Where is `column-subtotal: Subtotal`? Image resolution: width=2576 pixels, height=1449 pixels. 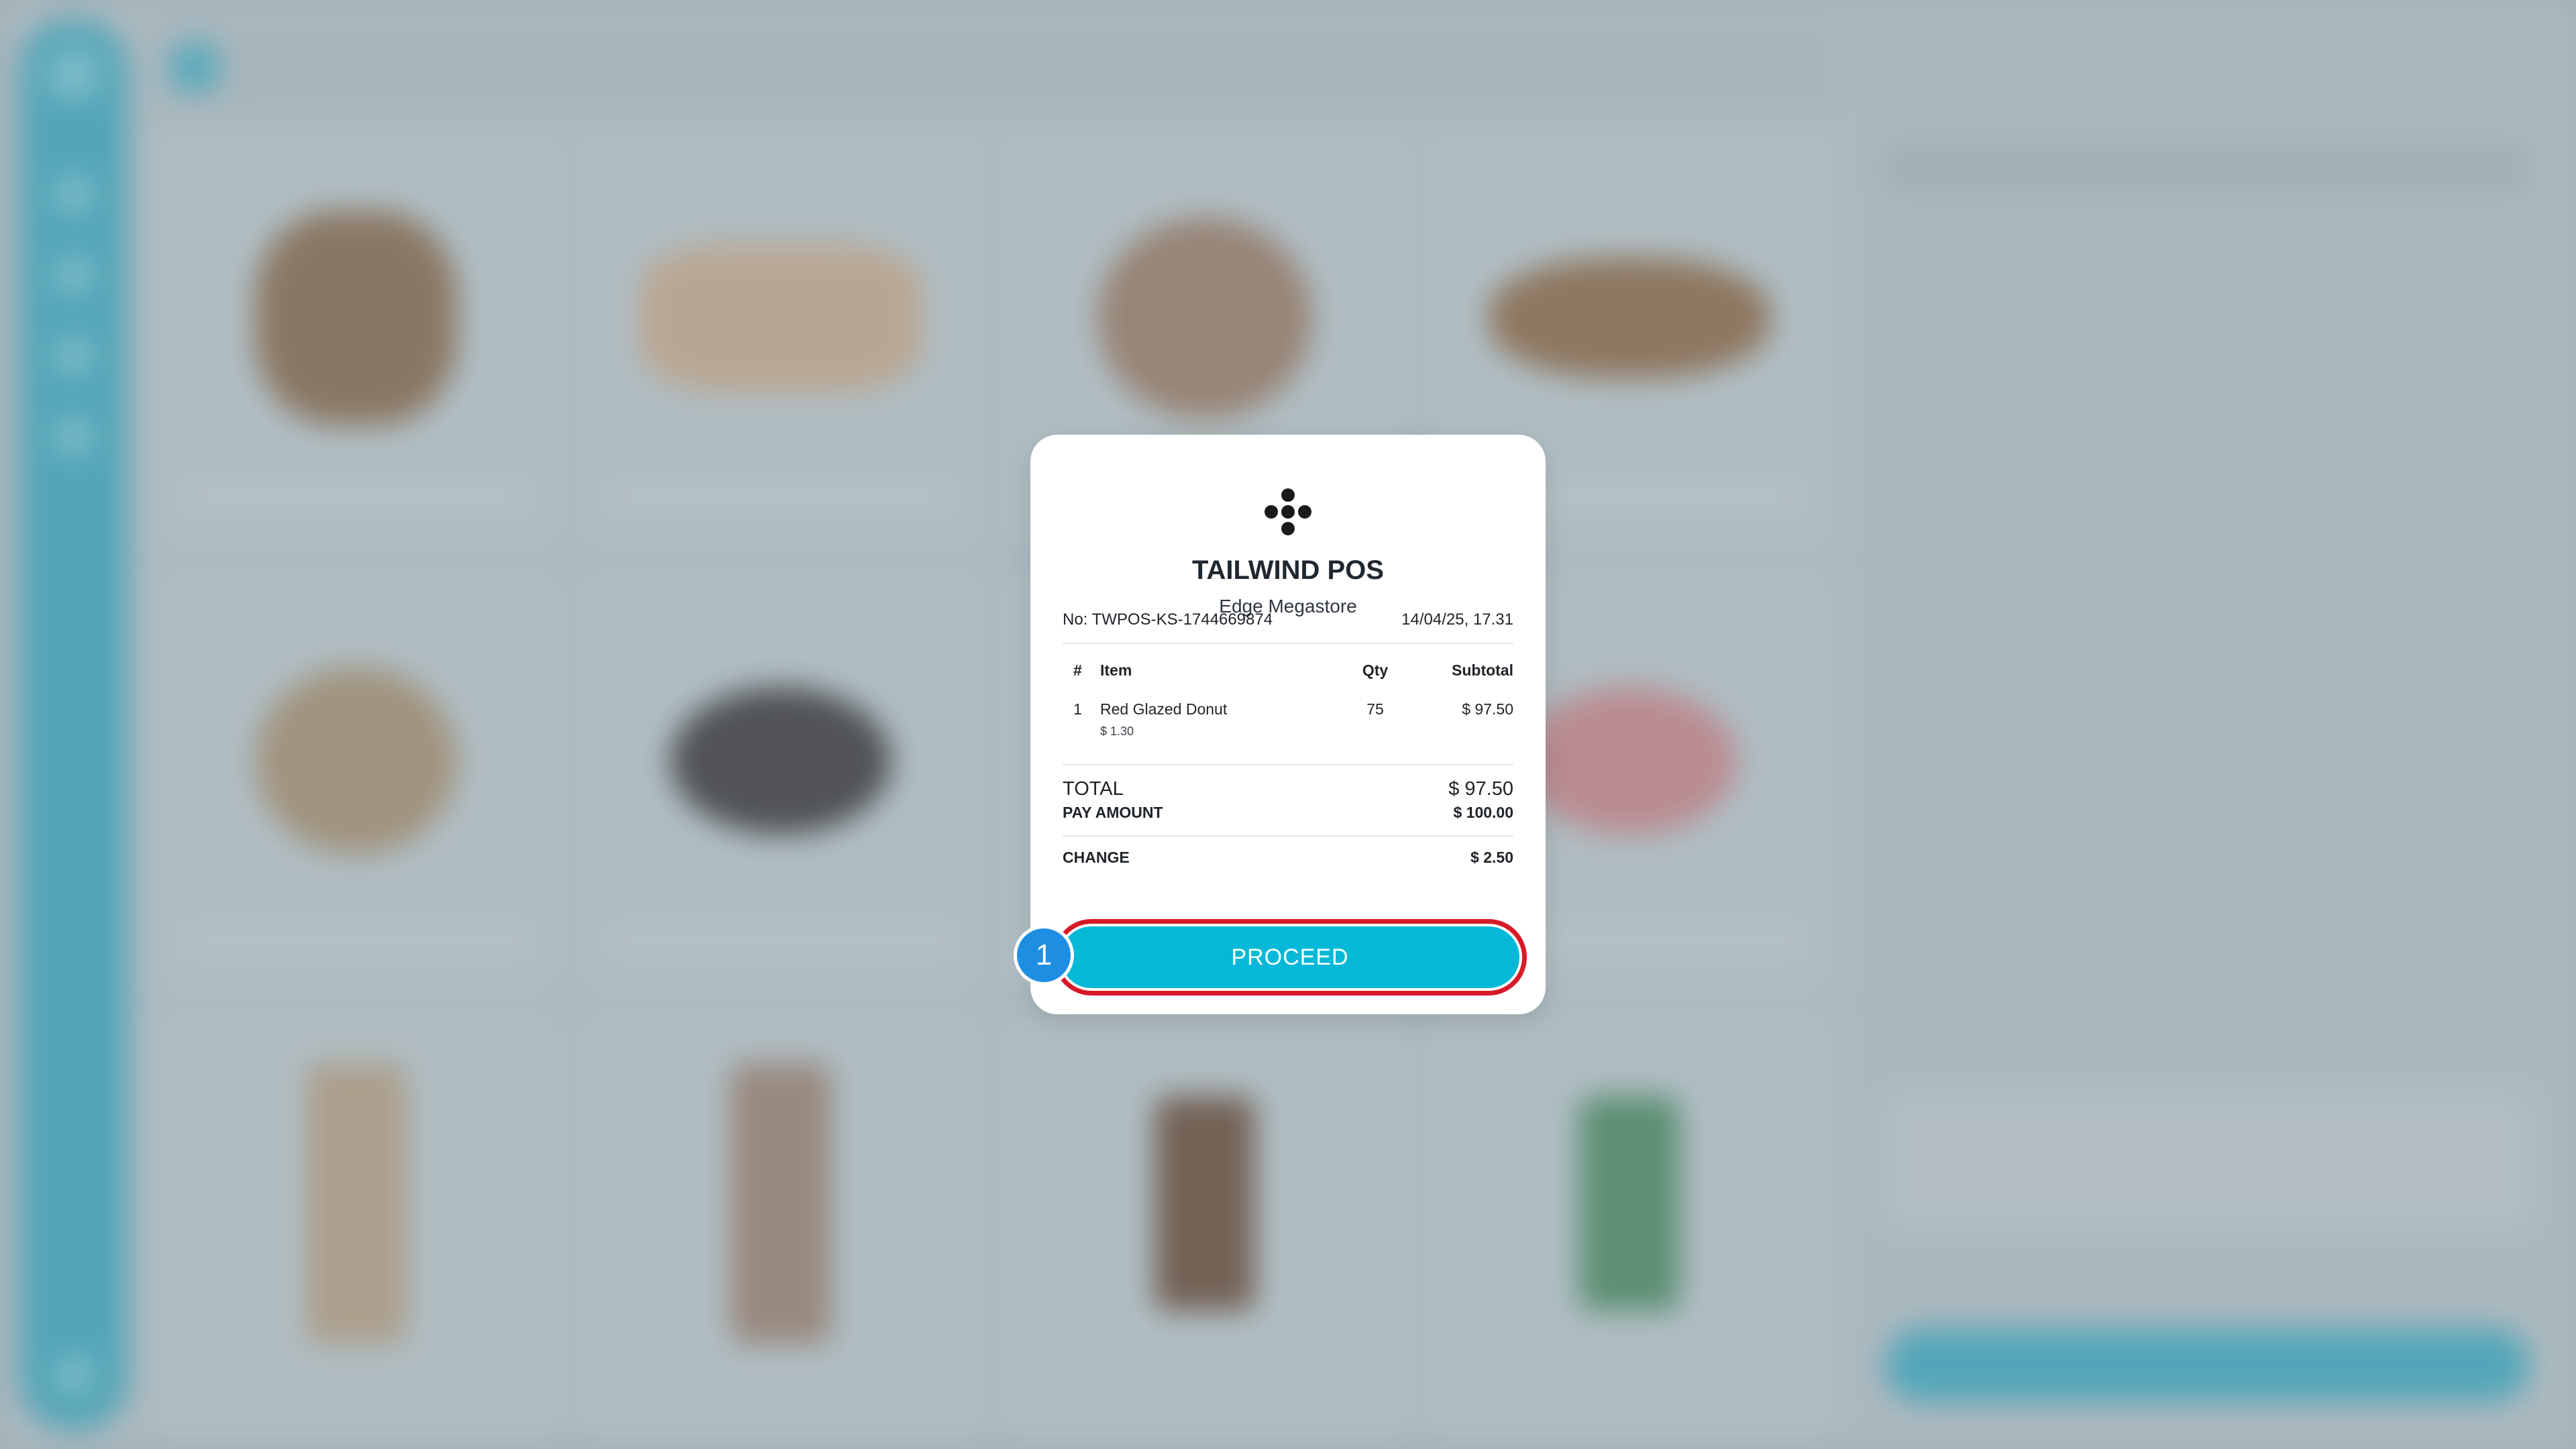 column-subtotal: Subtotal is located at coordinates (1482, 670).